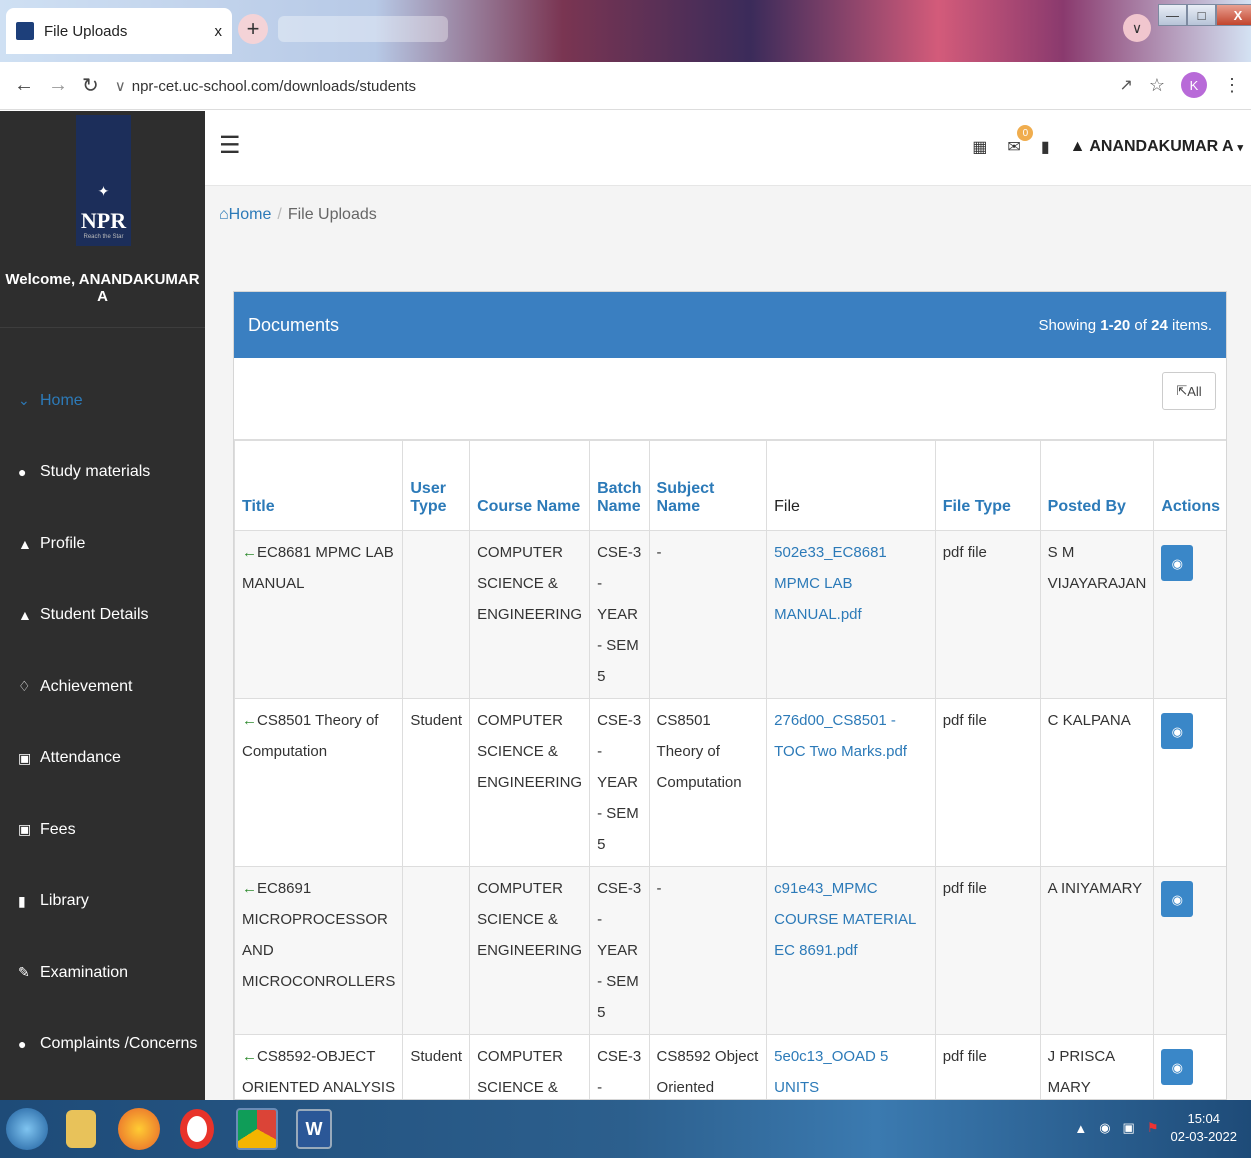 This screenshot has height=1158, width=1251. Describe the element at coordinates (25, 757) in the screenshot. I see `calendar-icon: ▣` at that location.